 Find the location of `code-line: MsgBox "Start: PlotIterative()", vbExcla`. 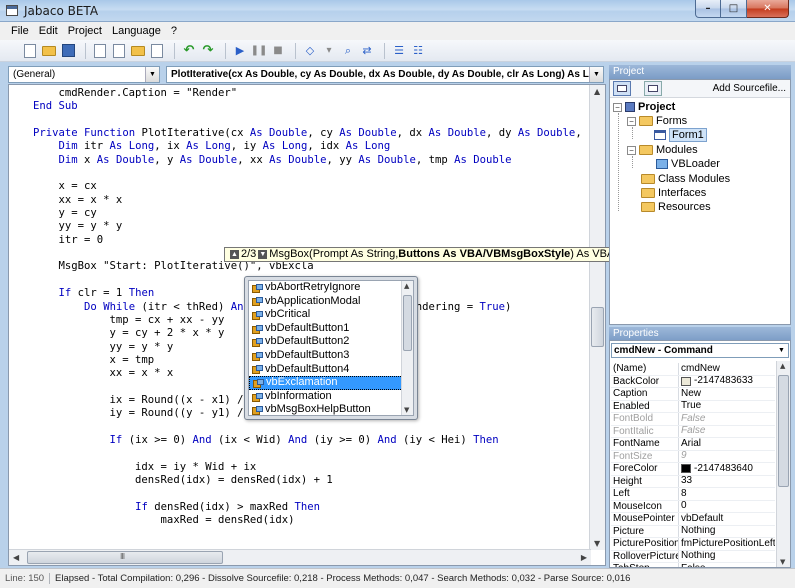

code-line: MsgBox "Start: PlotIterative()", vbExcla is located at coordinates (313, 266).